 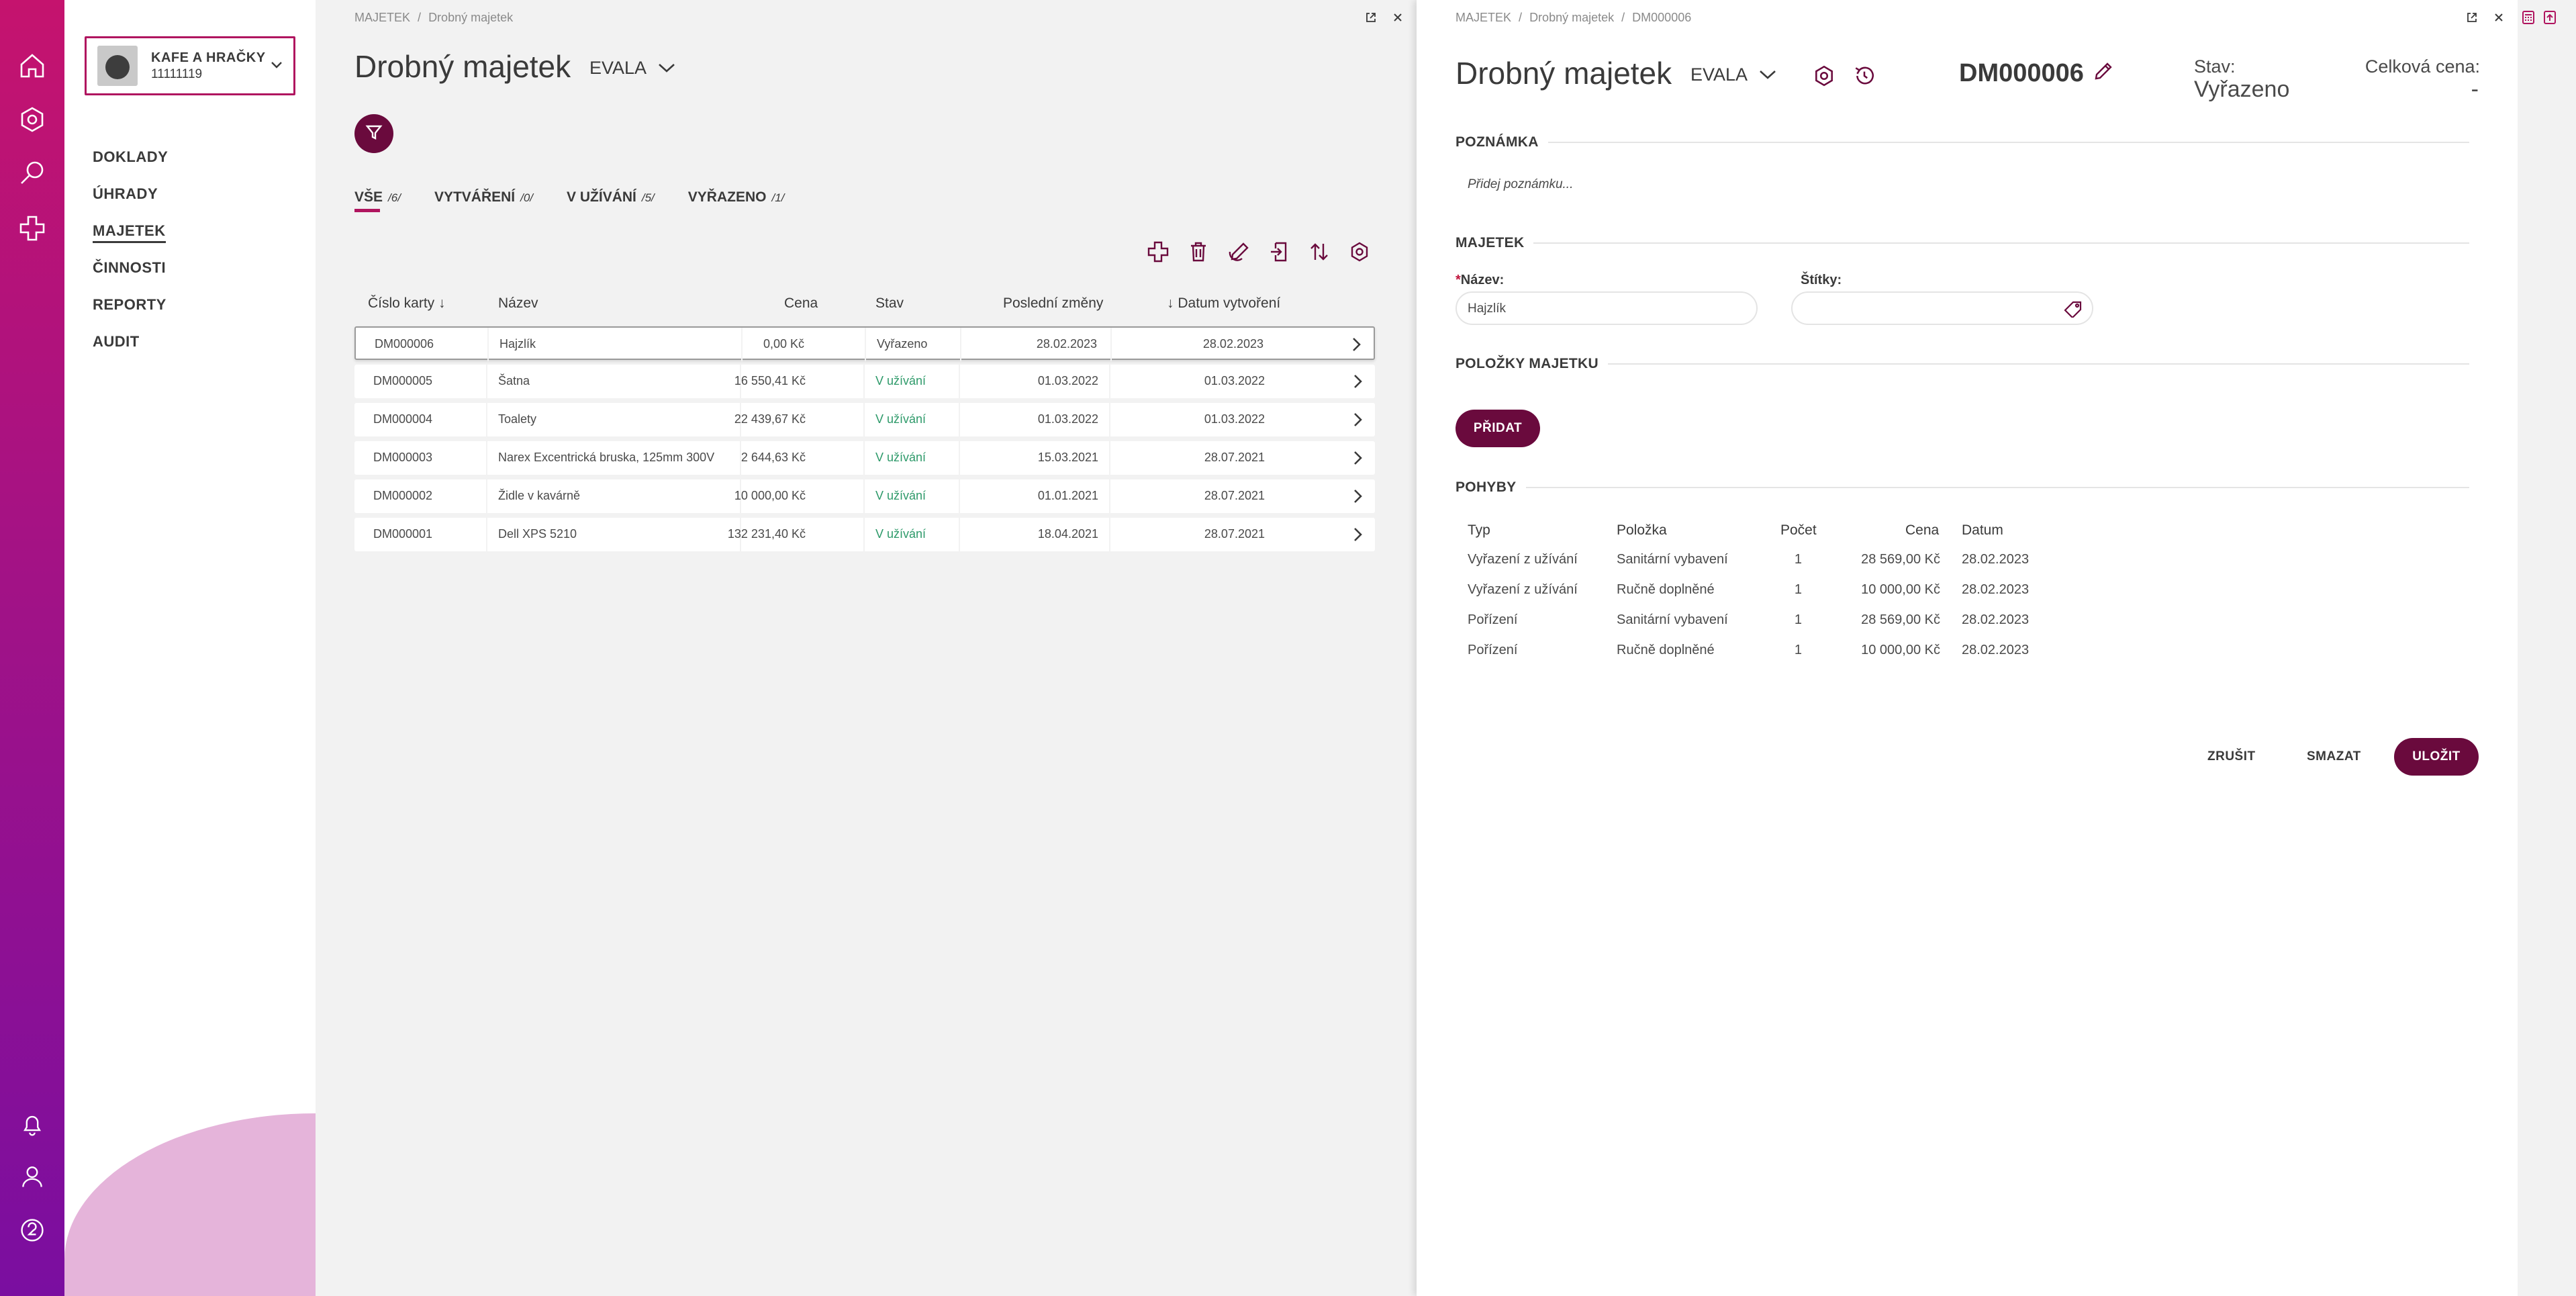 I want to click on edit-check-icon, so click(x=1238, y=252).